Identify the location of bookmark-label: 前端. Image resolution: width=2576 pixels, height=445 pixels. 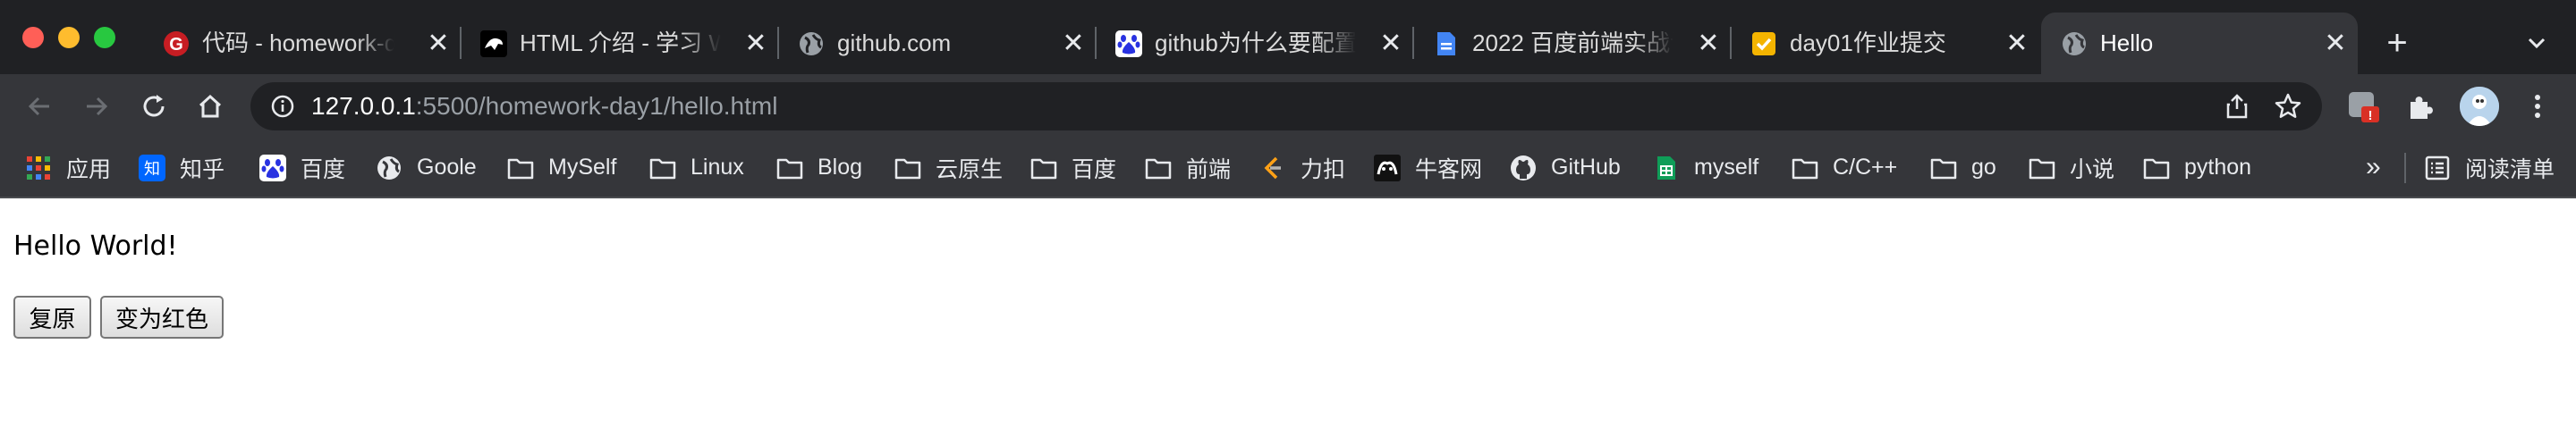
(1209, 169).